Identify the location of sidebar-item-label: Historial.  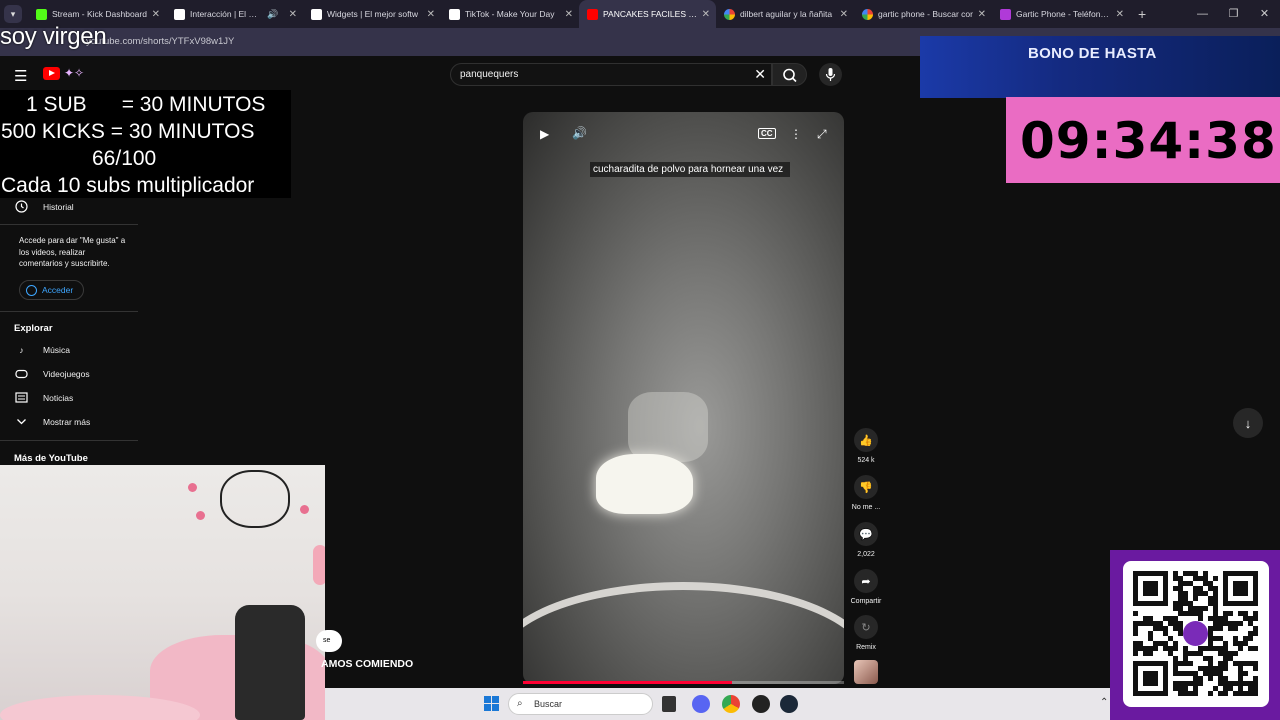
(58, 206).